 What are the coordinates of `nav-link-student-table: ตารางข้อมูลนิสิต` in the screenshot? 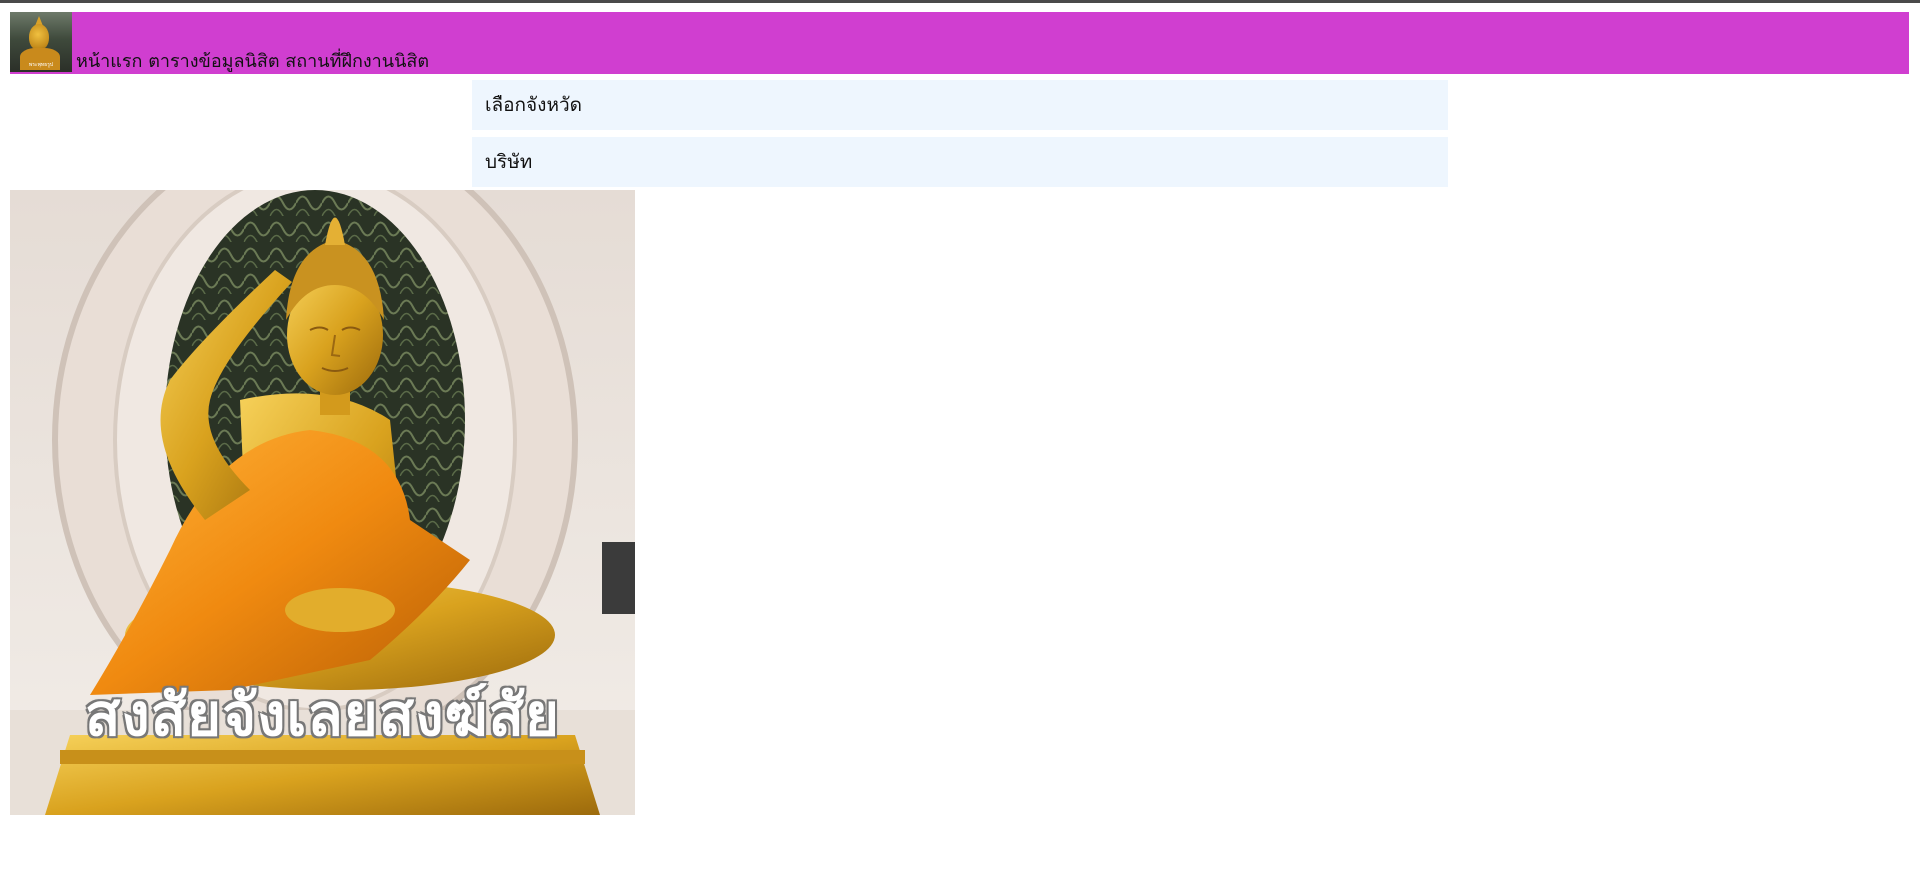 It's located at (213, 61).